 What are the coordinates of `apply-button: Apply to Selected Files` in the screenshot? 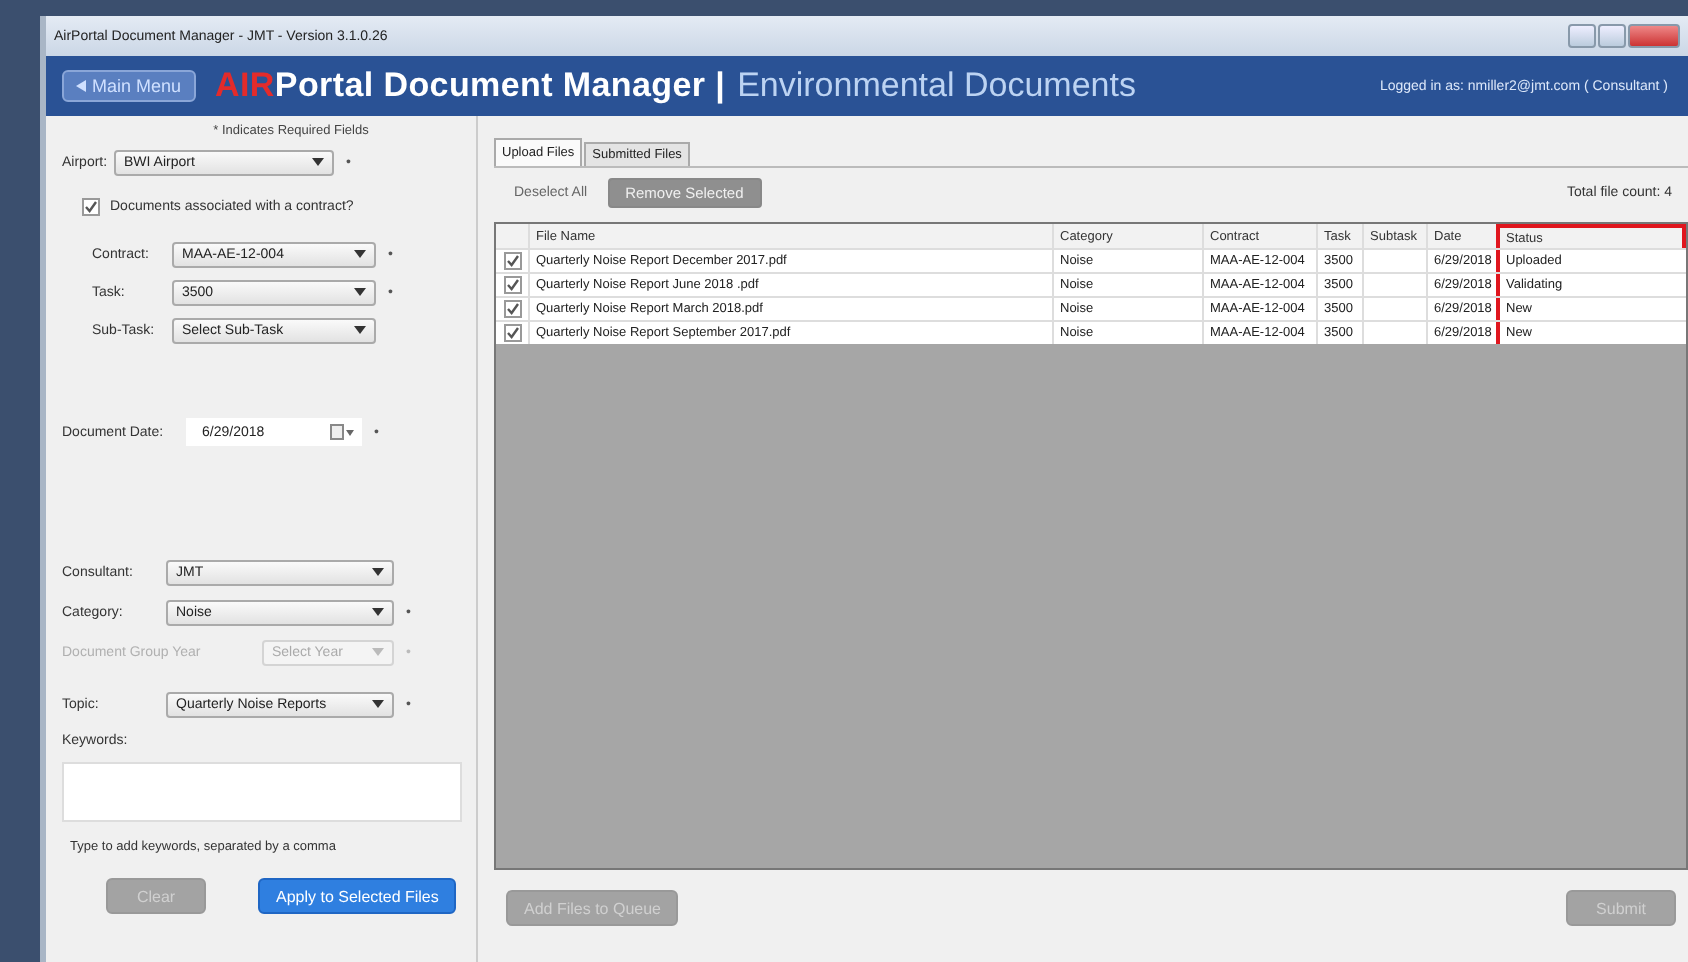 It's located at (357, 896).